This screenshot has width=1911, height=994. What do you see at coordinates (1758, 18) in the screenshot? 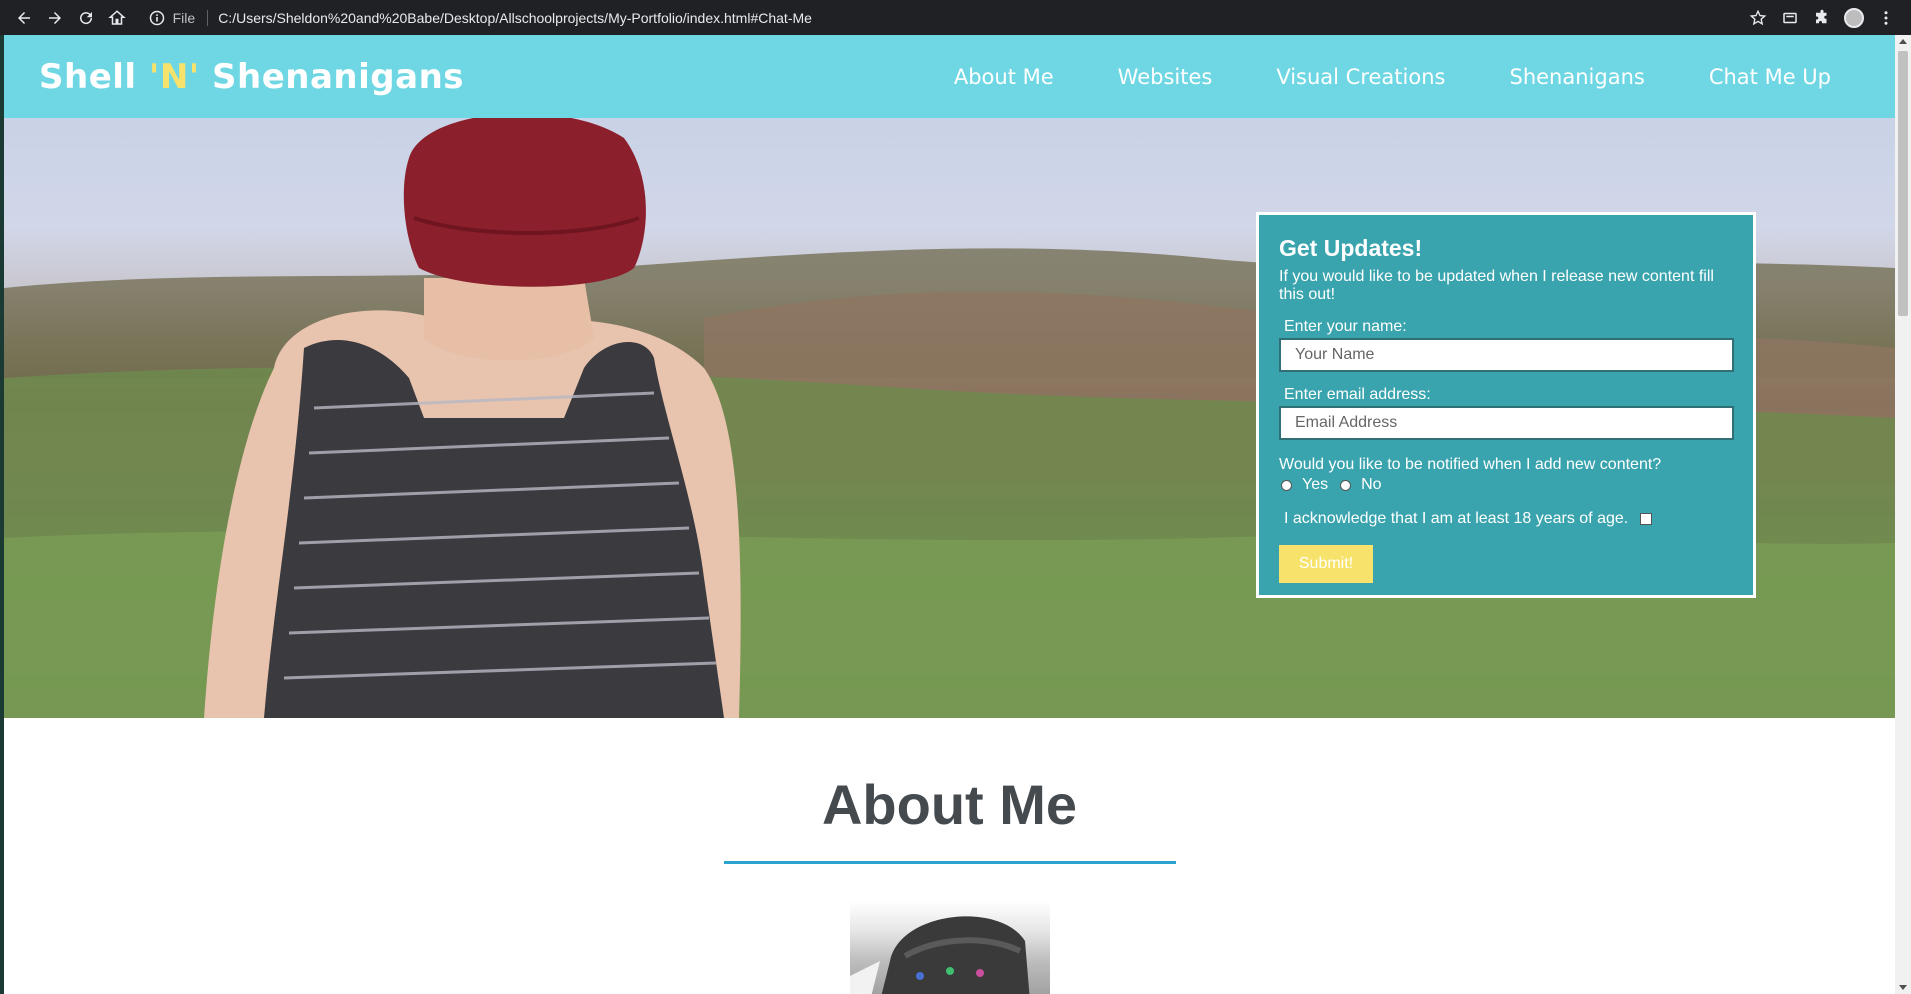
I see `bookmark-star-icon` at bounding box center [1758, 18].